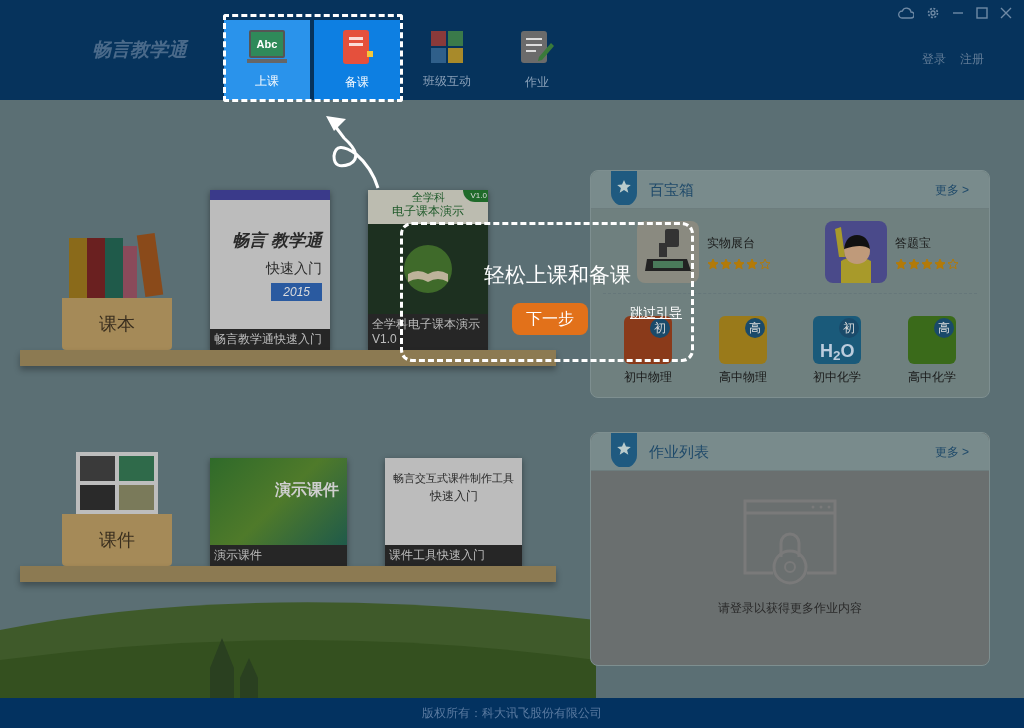 The image size is (1024, 728). What do you see at coordinates (982, 13) in the screenshot?
I see `maximize-icon` at bounding box center [982, 13].